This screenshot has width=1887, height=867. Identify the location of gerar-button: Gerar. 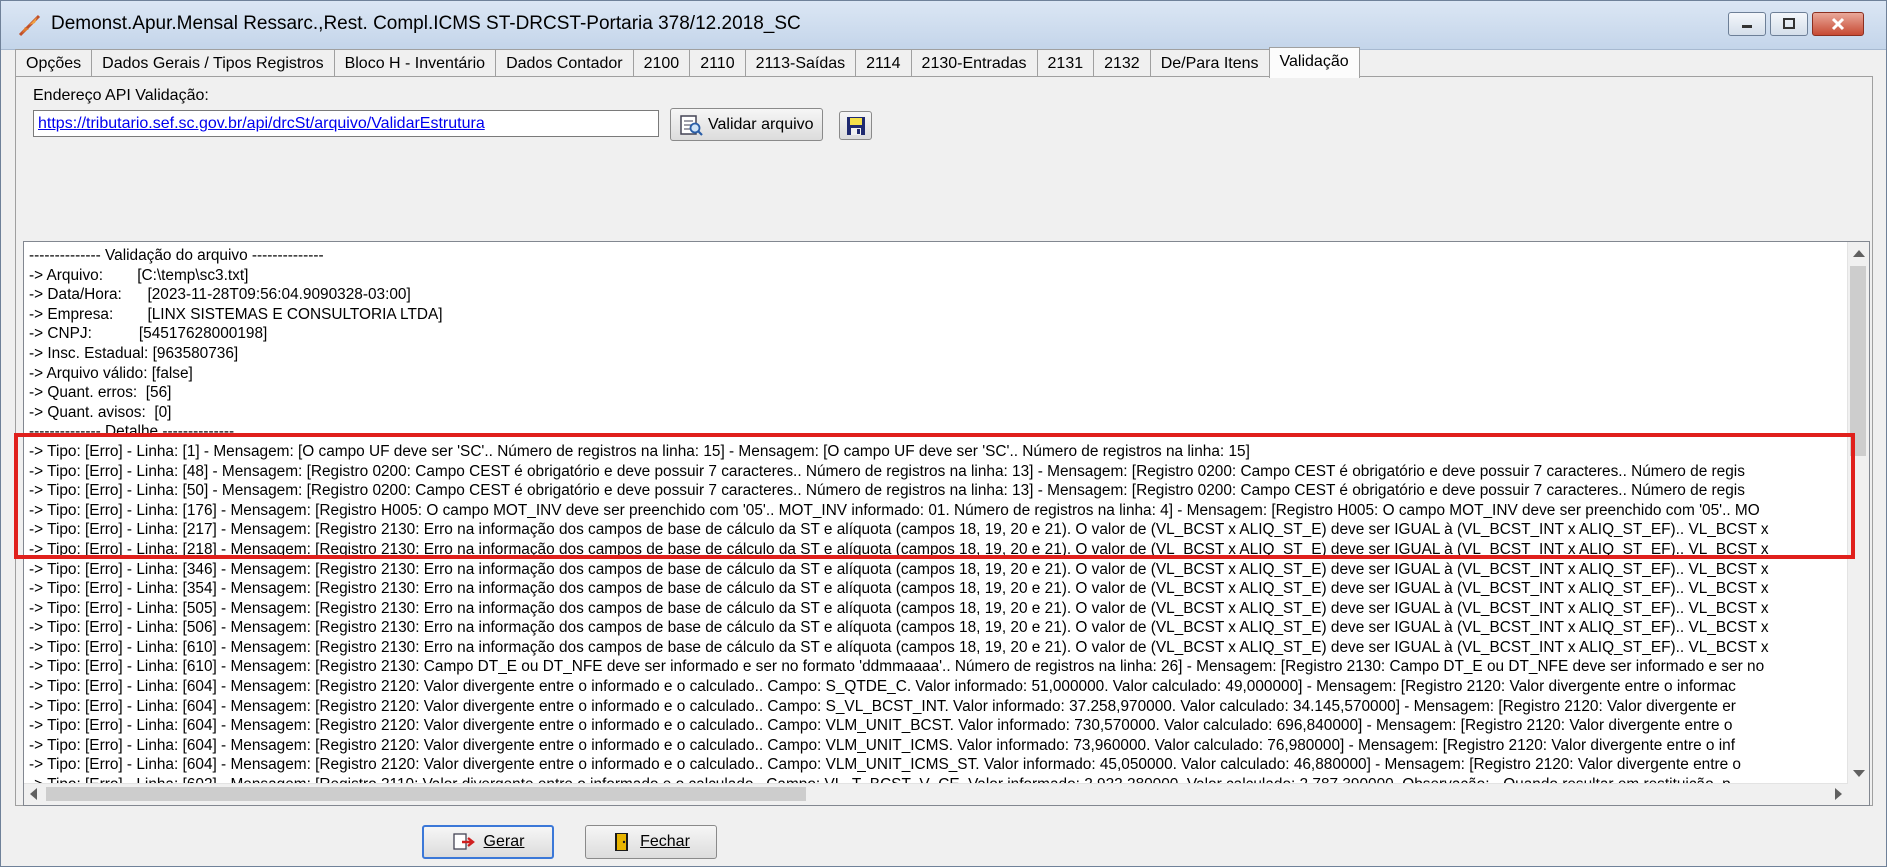
(488, 842).